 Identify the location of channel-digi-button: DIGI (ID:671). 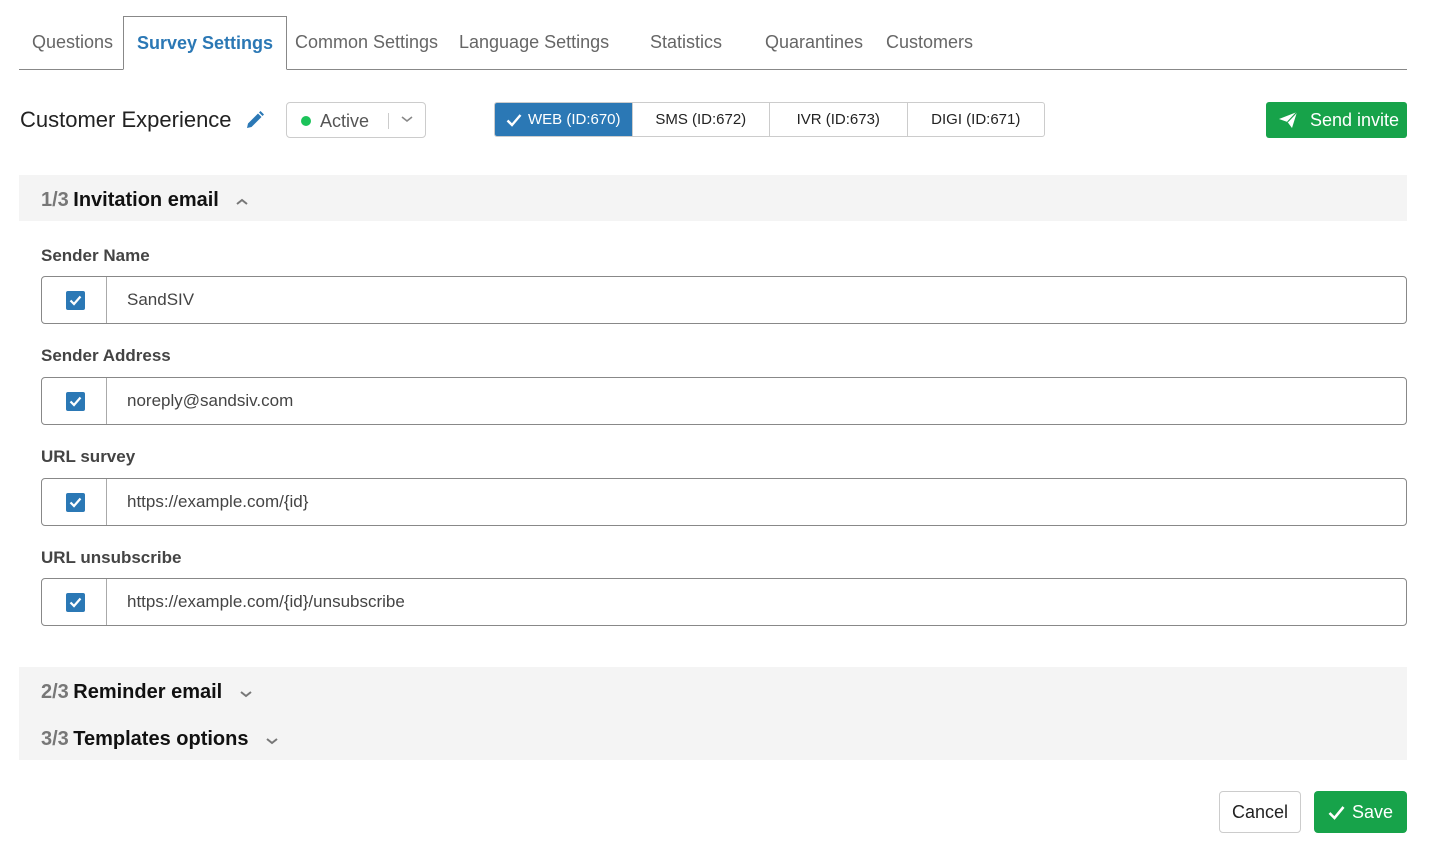
(976, 119).